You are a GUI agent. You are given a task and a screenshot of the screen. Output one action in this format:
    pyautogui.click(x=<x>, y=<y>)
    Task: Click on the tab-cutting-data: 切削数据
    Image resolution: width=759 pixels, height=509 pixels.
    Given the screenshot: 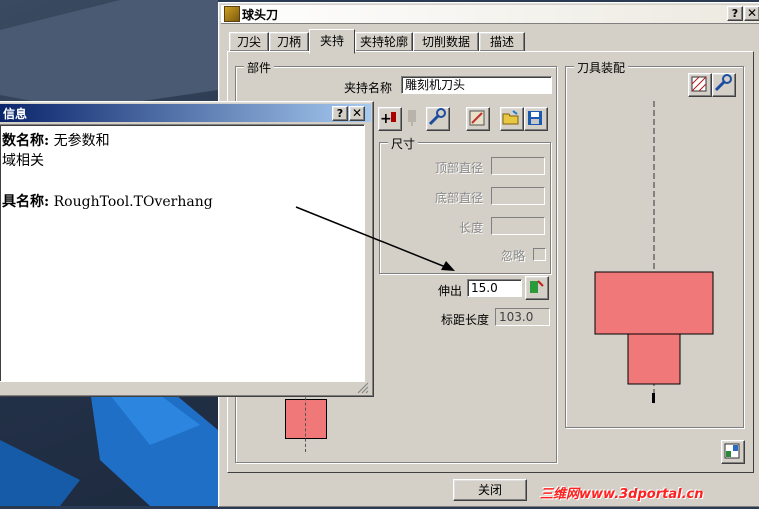 What is the action you would take?
    pyautogui.click(x=446, y=42)
    